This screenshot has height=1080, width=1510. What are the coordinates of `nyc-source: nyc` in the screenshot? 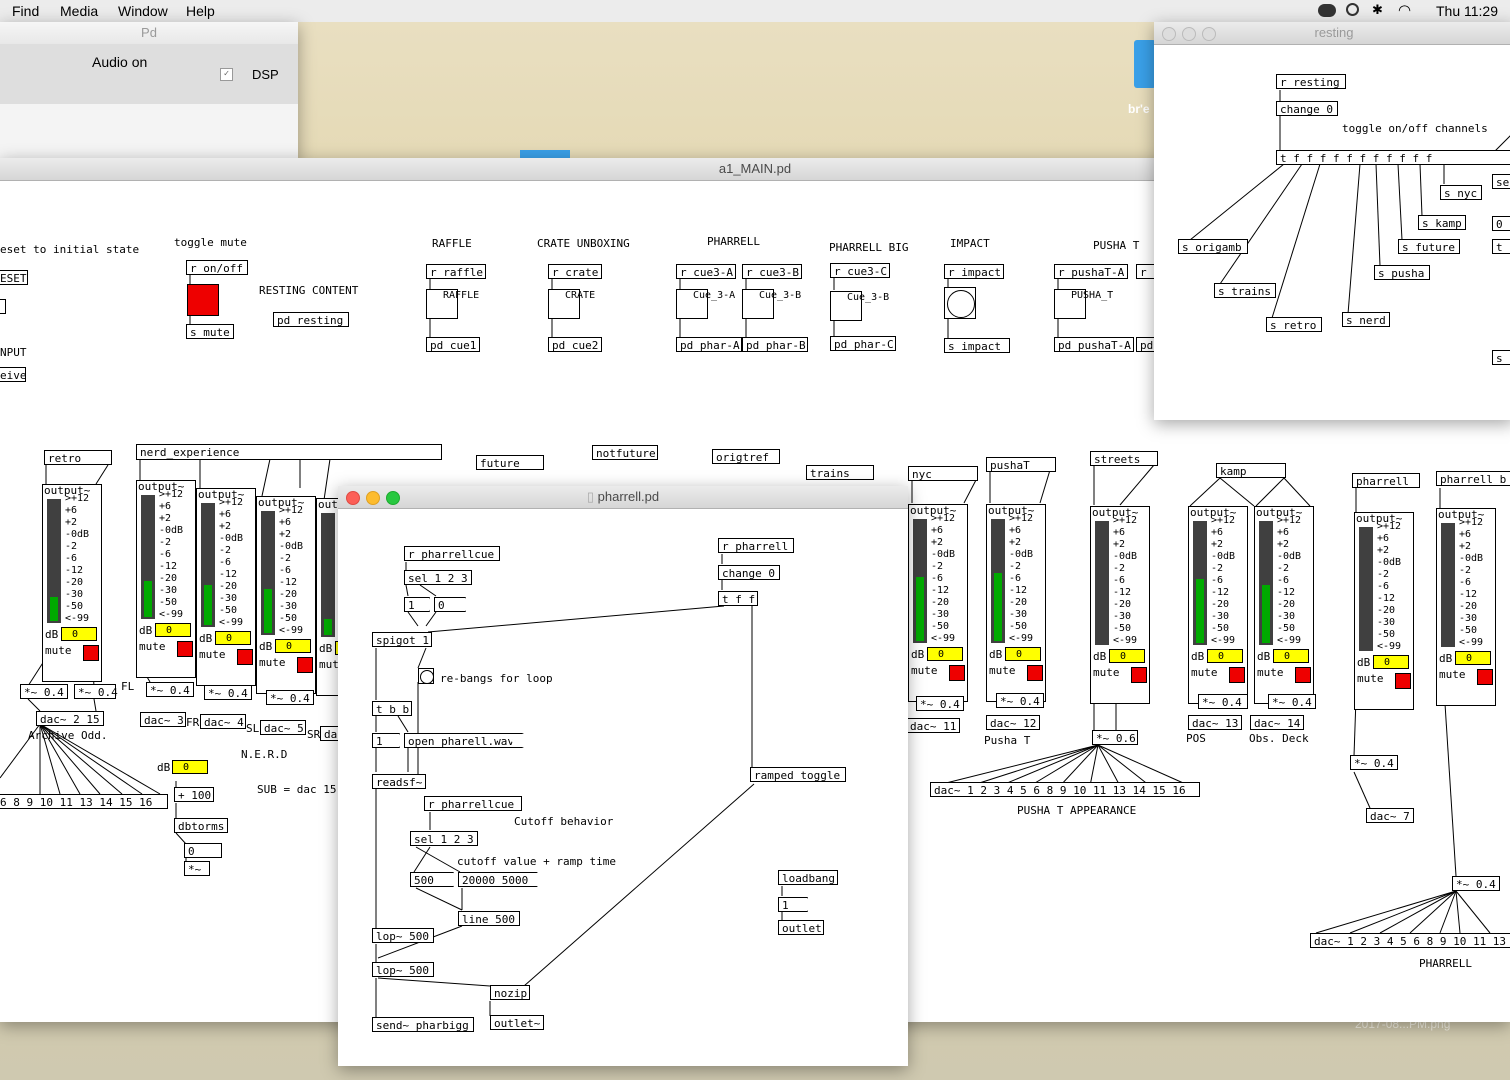 It's located at (943, 473).